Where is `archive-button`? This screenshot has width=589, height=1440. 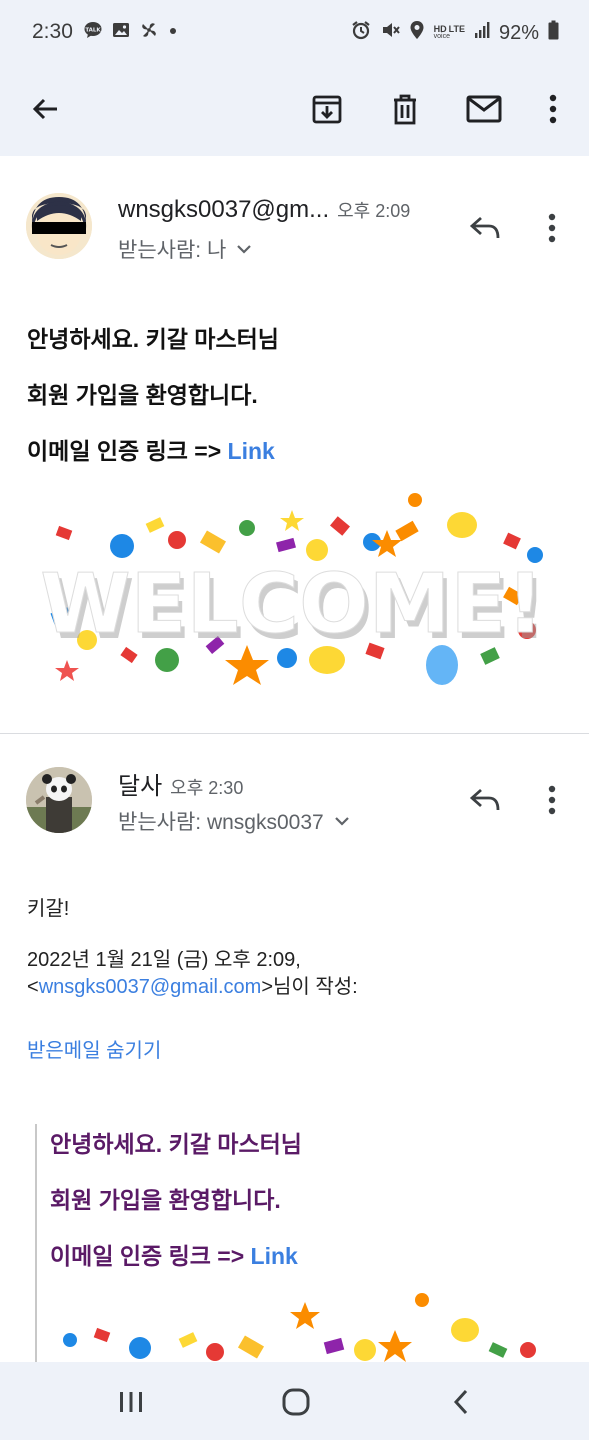
archive-button is located at coordinates (327, 109).